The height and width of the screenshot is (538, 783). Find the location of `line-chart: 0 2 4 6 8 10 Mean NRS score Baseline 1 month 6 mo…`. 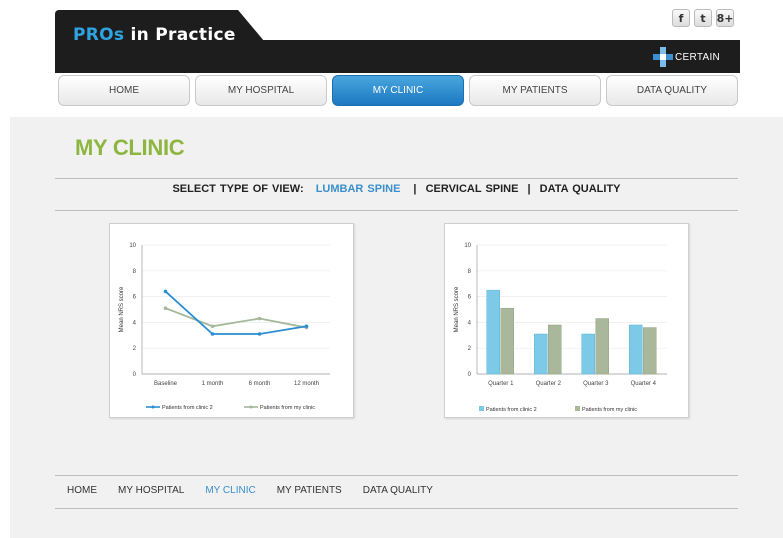

line-chart: 0 2 4 6 8 10 Mean NRS score Baseline 1 month 6 mo… is located at coordinates (224, 327).